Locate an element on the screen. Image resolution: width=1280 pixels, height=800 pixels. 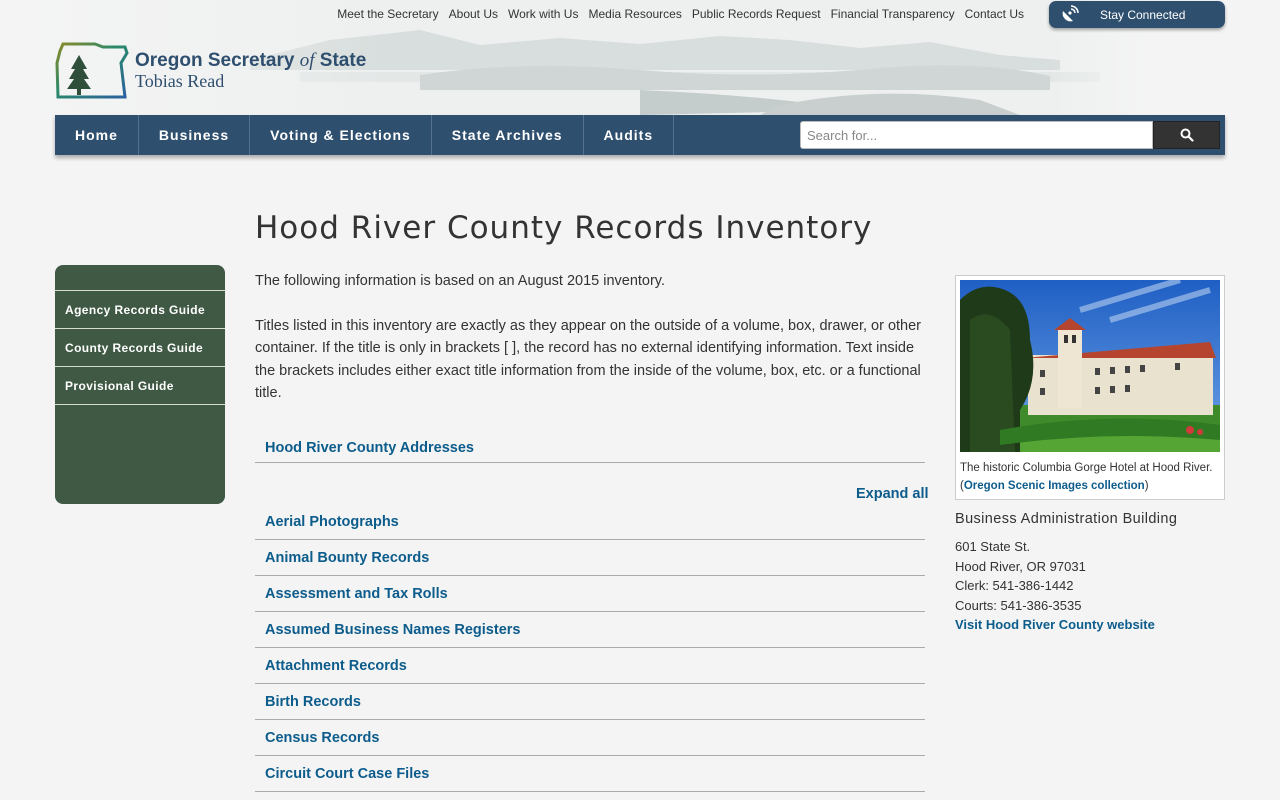
search-input is located at coordinates (976, 135).